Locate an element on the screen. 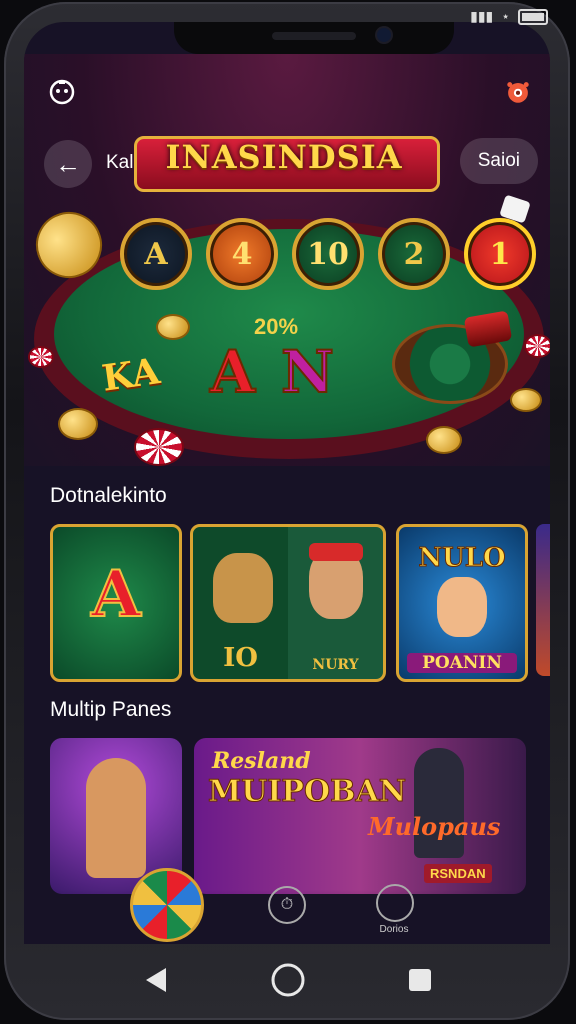 The height and width of the screenshot is (1024, 576). back-icon is located at coordinates (156, 982).